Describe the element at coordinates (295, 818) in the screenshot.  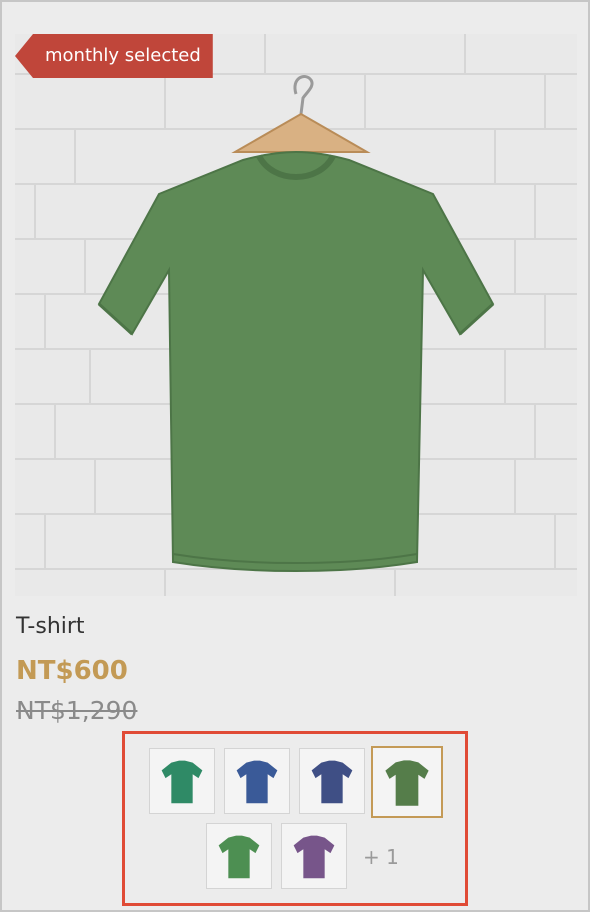
I see `color-swatch-group: + 1` at that location.